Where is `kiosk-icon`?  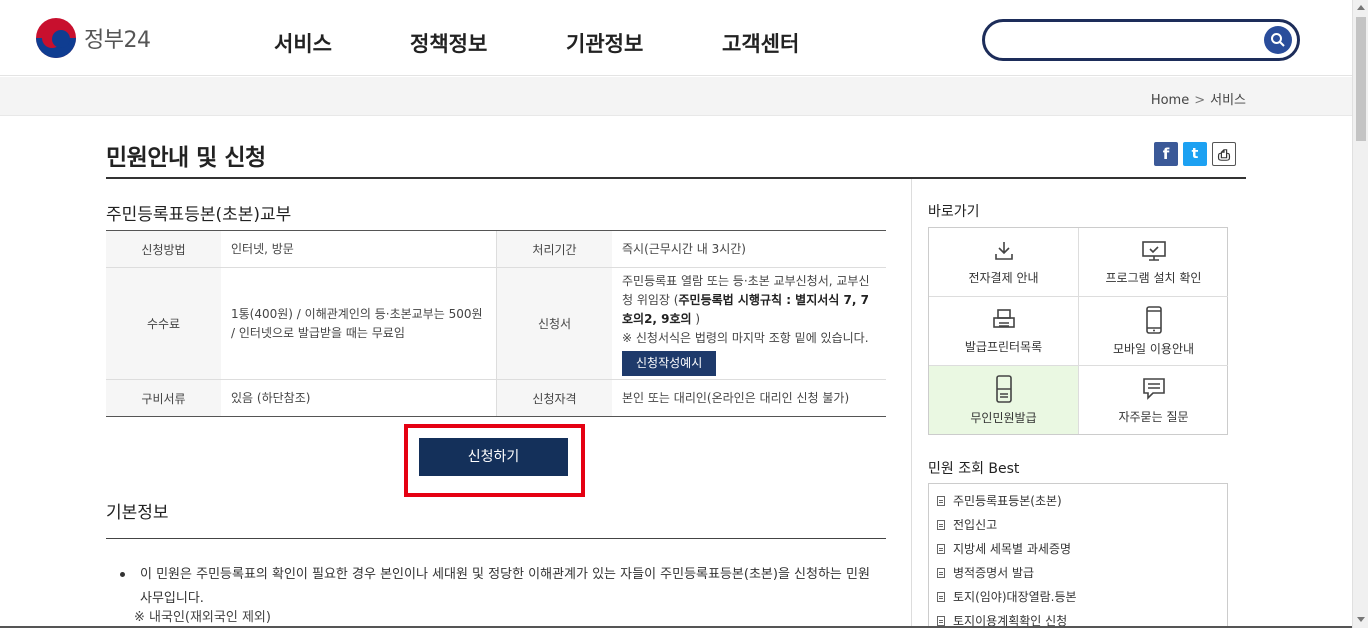 kiosk-icon is located at coordinates (1003, 388).